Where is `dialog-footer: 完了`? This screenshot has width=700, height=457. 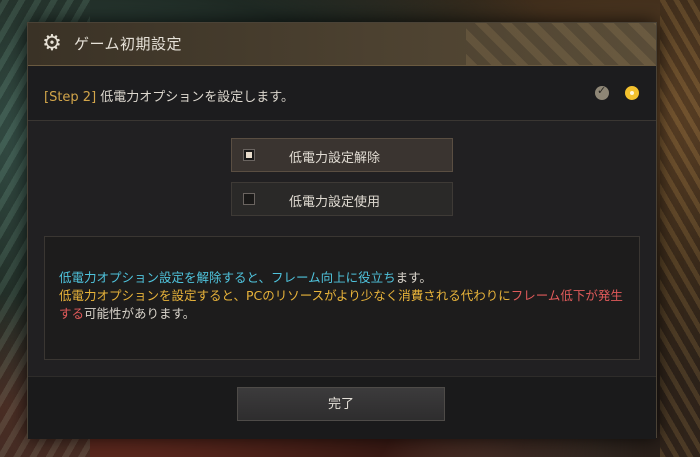
dialog-footer: 完了 is located at coordinates (342, 407).